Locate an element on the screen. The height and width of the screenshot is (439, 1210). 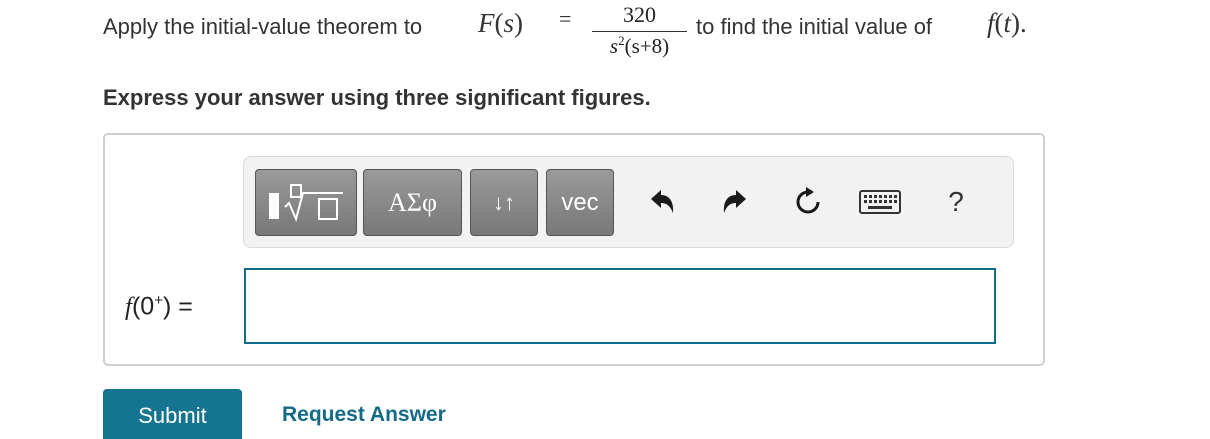
question-prefix: Apply the initial-value theorem to is located at coordinates (263, 26).